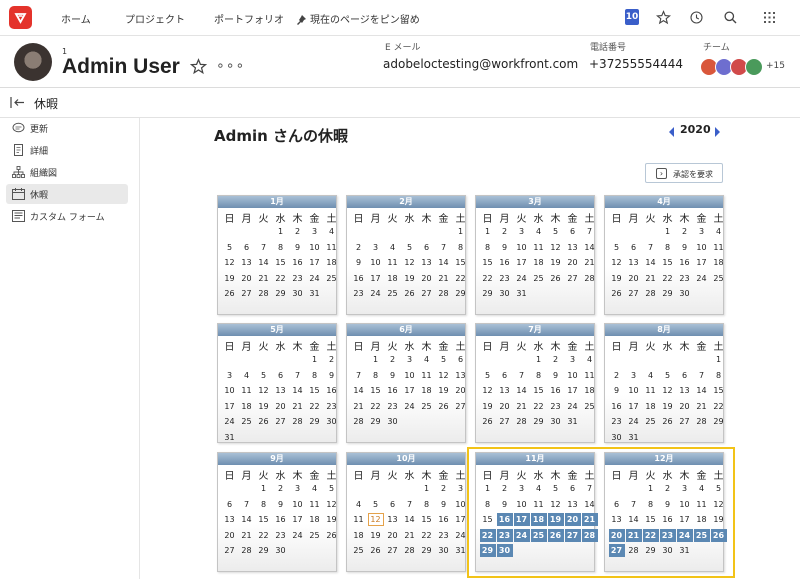 This screenshot has width=800, height=579. I want to click on pin-page-button: 現在のページをピン留め, so click(358, 18).